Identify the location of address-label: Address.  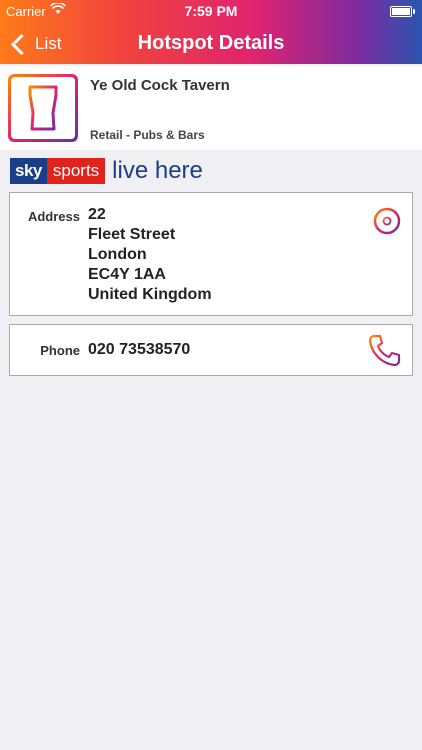
(53, 216).